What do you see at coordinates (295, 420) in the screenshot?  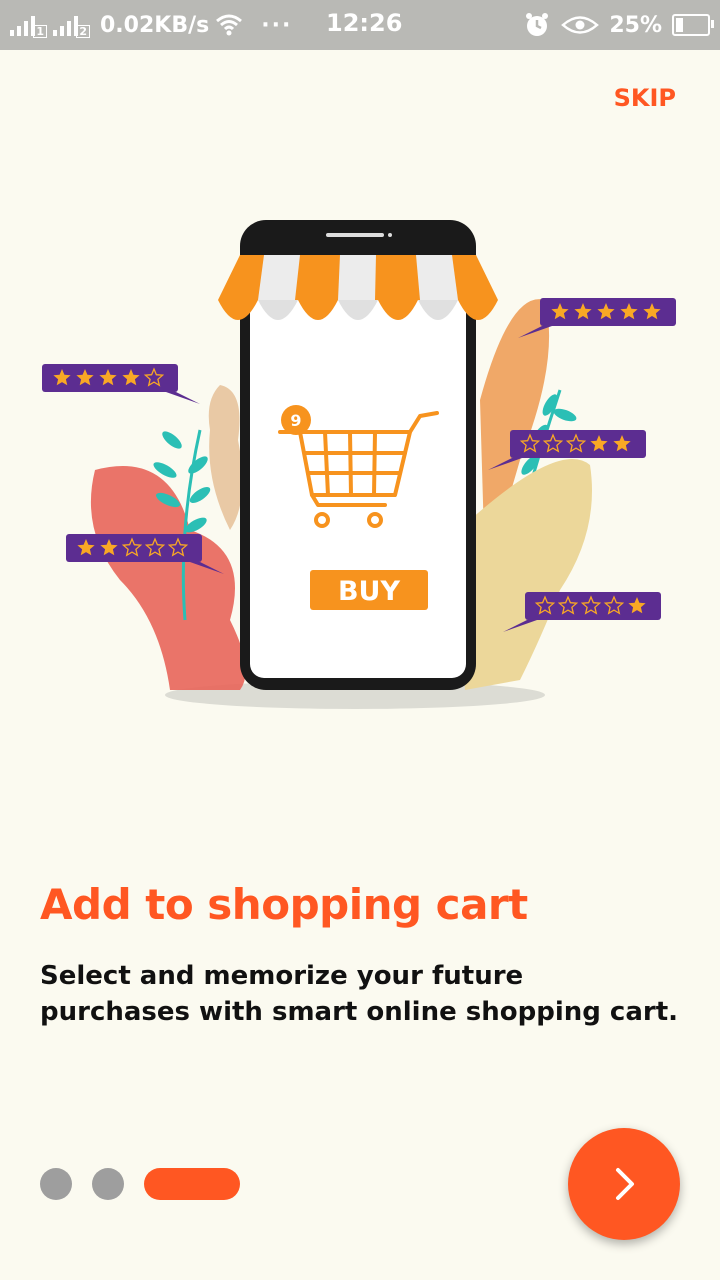 I see `cart-badge: 9` at bounding box center [295, 420].